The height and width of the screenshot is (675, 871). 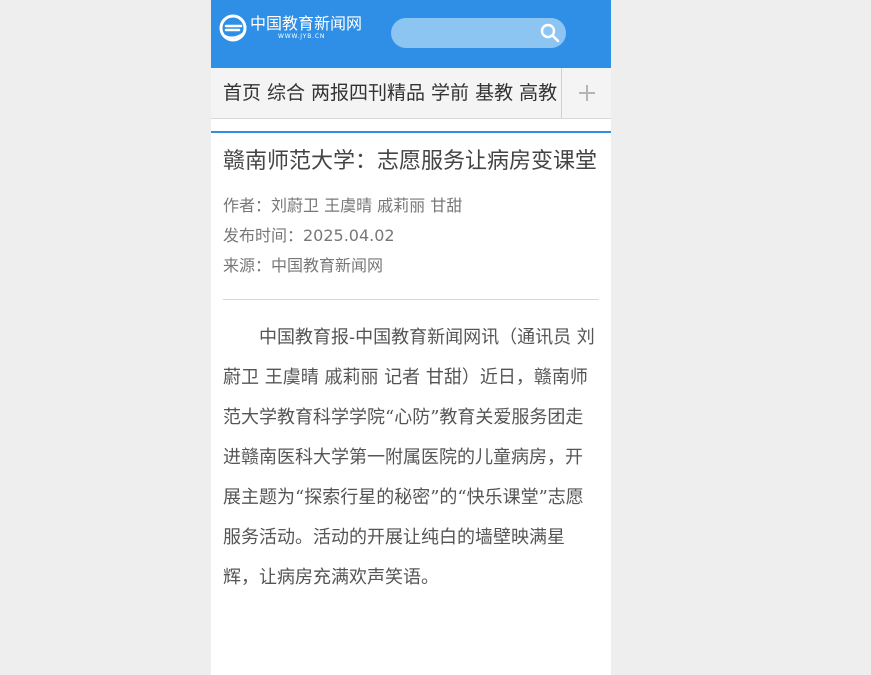 What do you see at coordinates (309, 235) in the screenshot?
I see `article-date: 发布时间：2025.04.02` at bounding box center [309, 235].